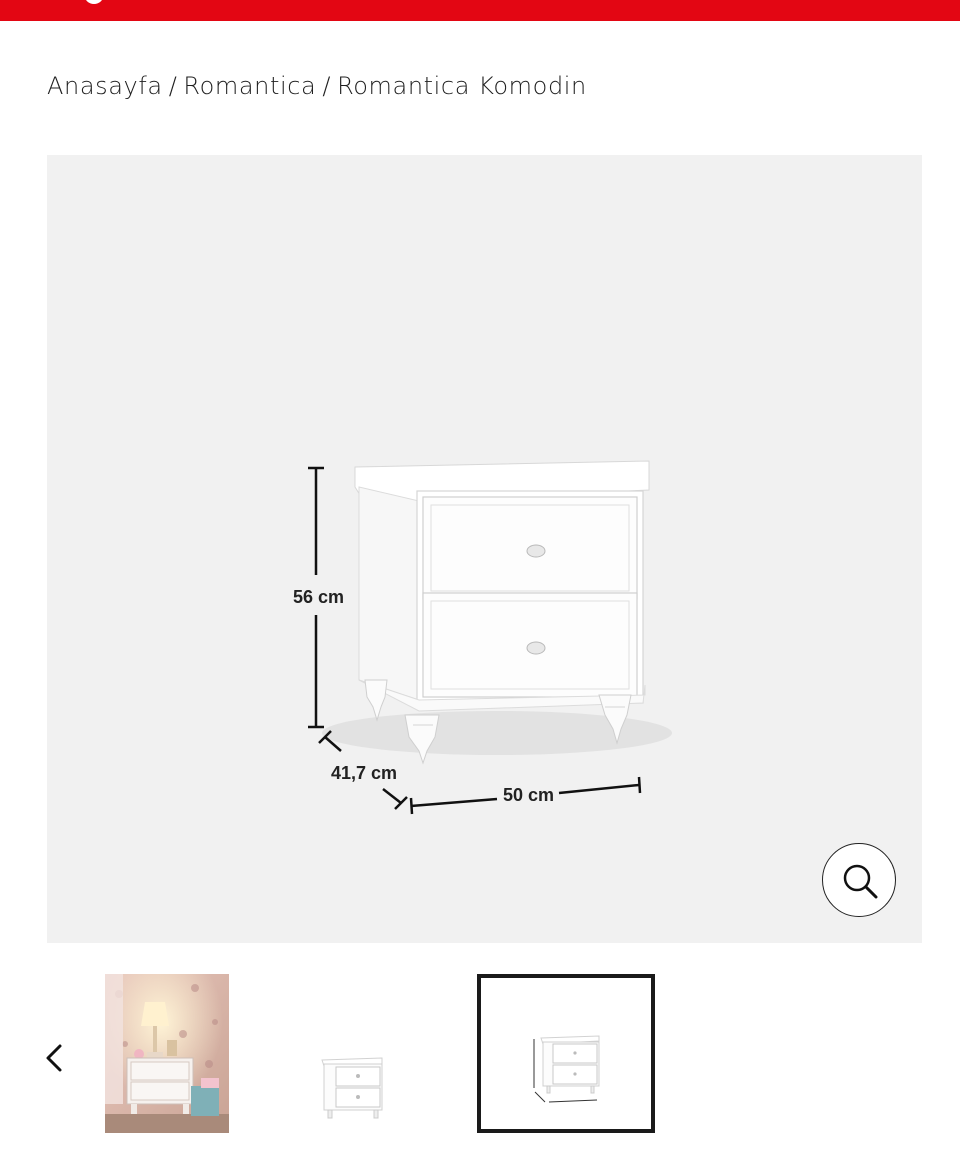 This screenshot has height=1164, width=960. I want to click on magnifier-icon, so click(860, 881).